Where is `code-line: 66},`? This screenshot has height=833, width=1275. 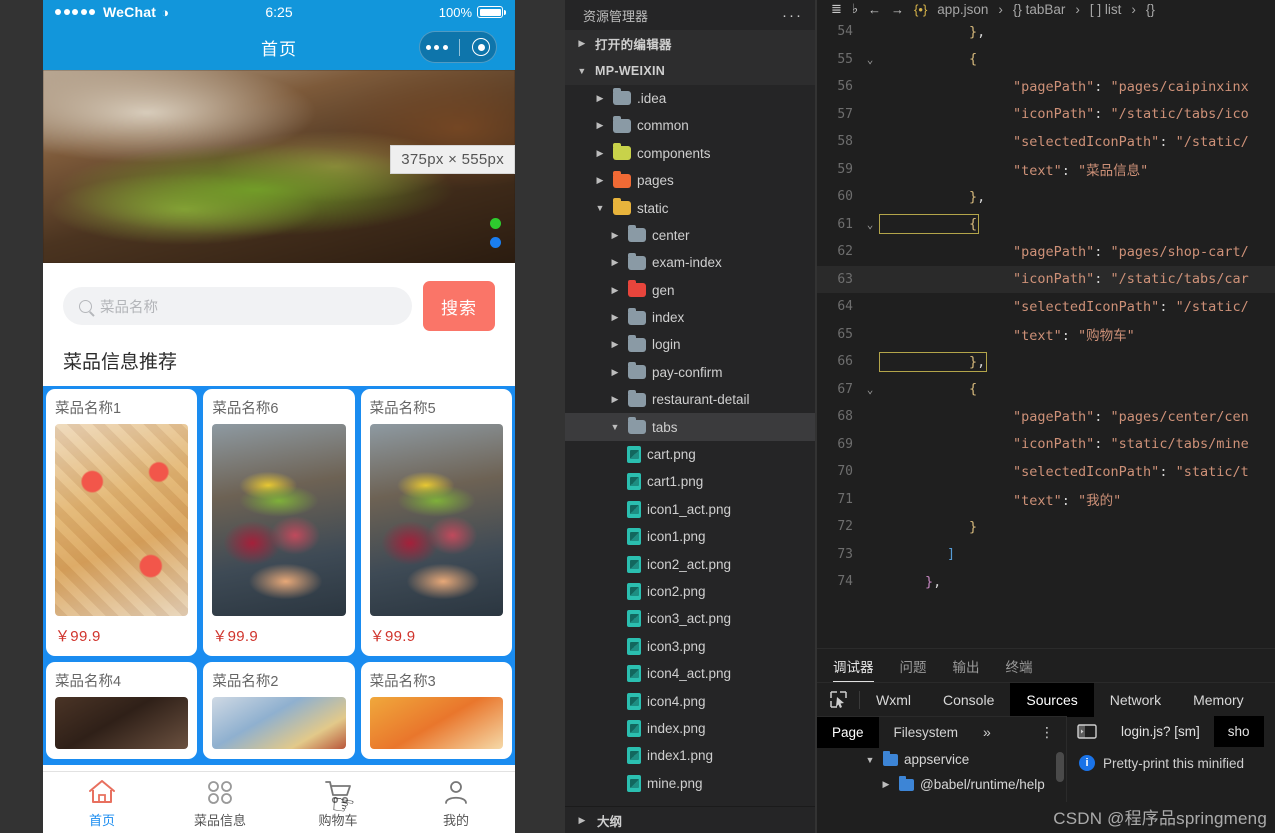 code-line: 66}, is located at coordinates (1046, 362).